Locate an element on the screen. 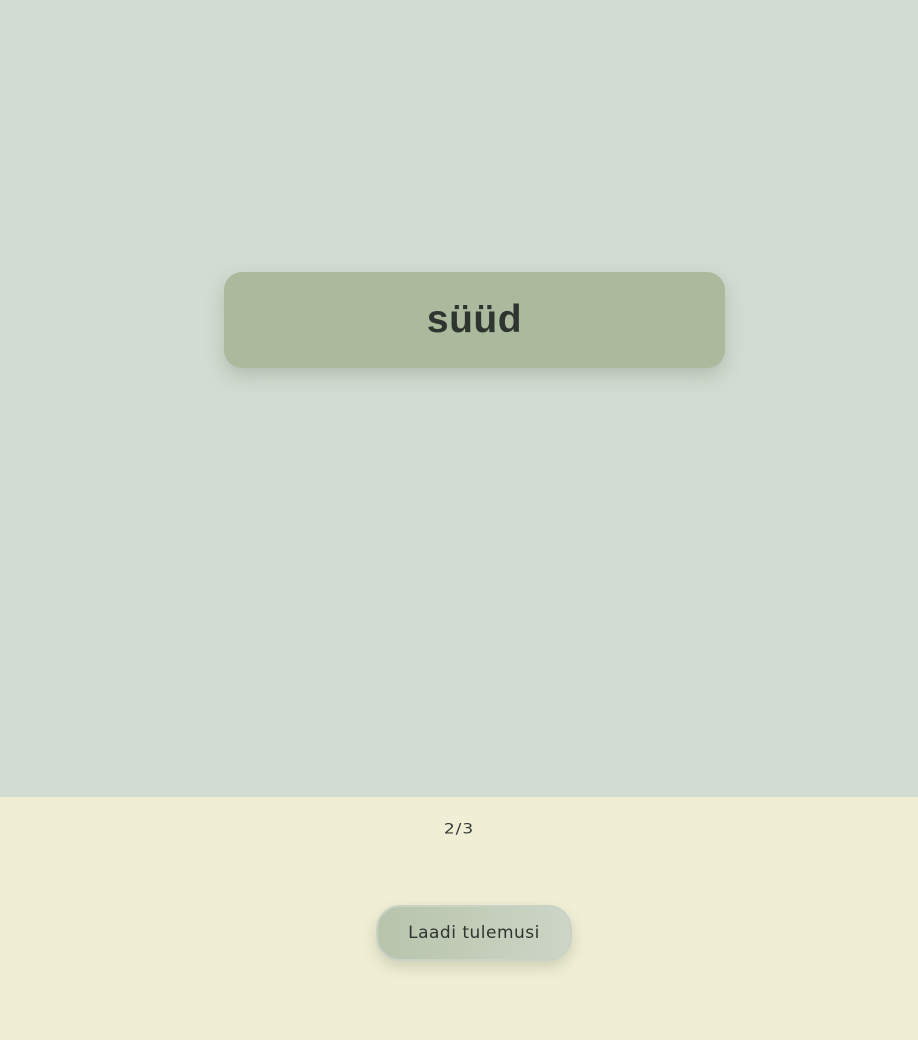 This screenshot has height=1040, width=918. progress-counter: 2/3 is located at coordinates (459, 829).